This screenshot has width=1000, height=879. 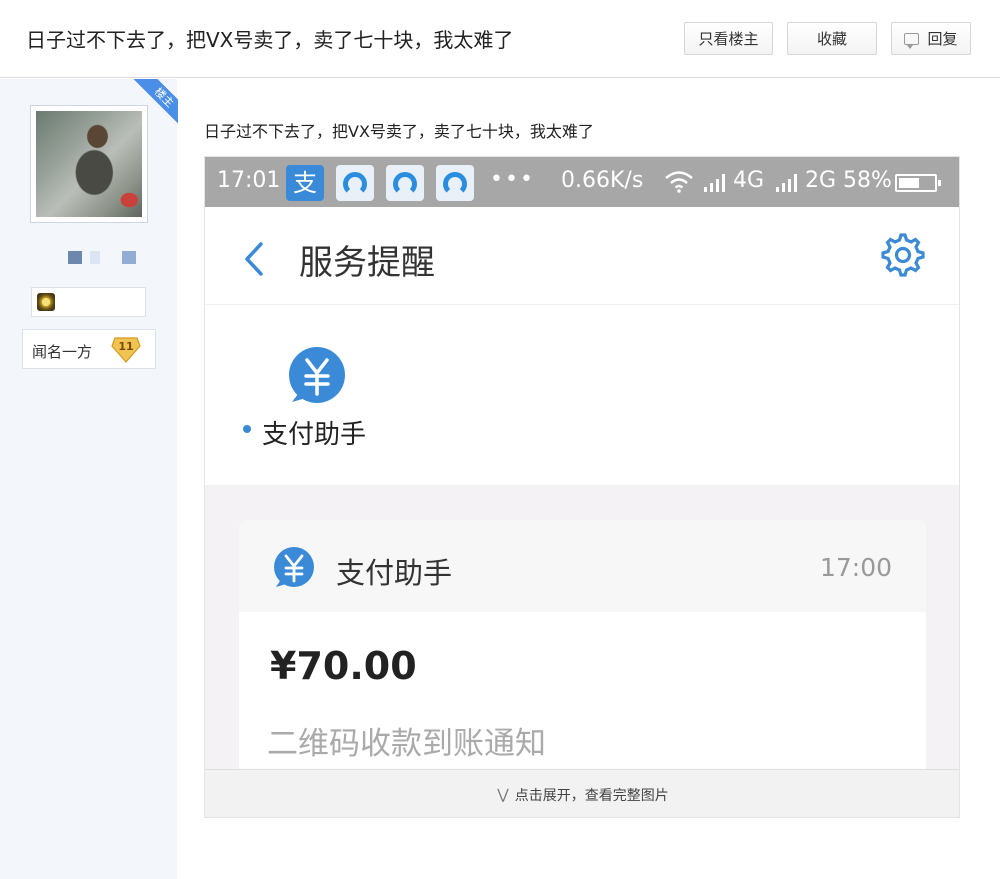 I want to click on phone-nav-bar: 服务提醒, so click(x=582, y=256).